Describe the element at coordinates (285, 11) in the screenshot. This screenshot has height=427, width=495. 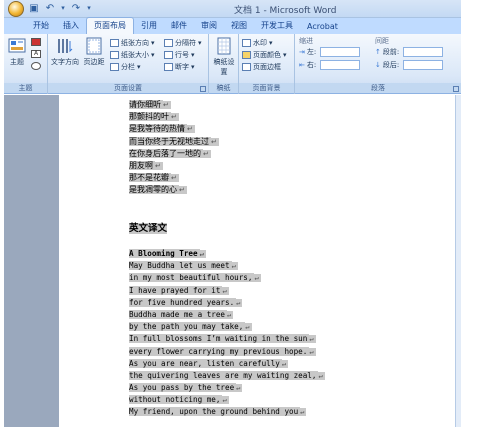
I see `window-title: 文档 1 - Microsoft Word` at that location.